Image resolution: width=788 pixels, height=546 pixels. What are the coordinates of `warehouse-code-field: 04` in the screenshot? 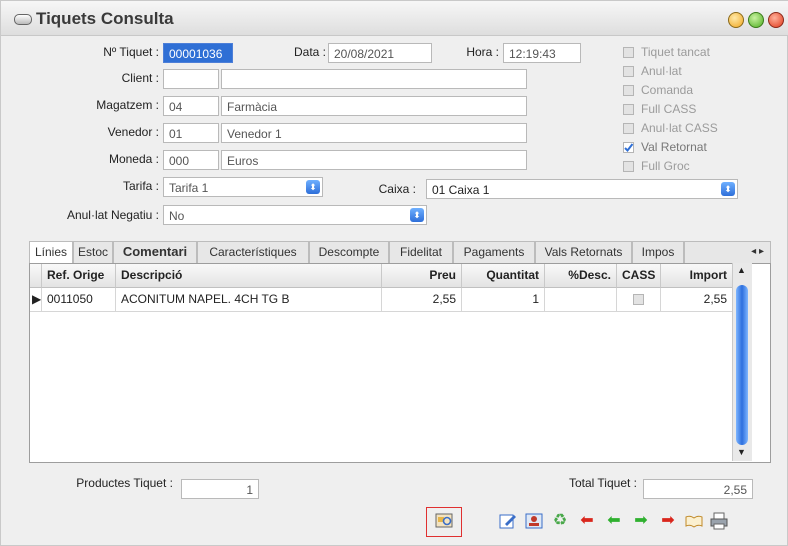 It's located at (191, 106).